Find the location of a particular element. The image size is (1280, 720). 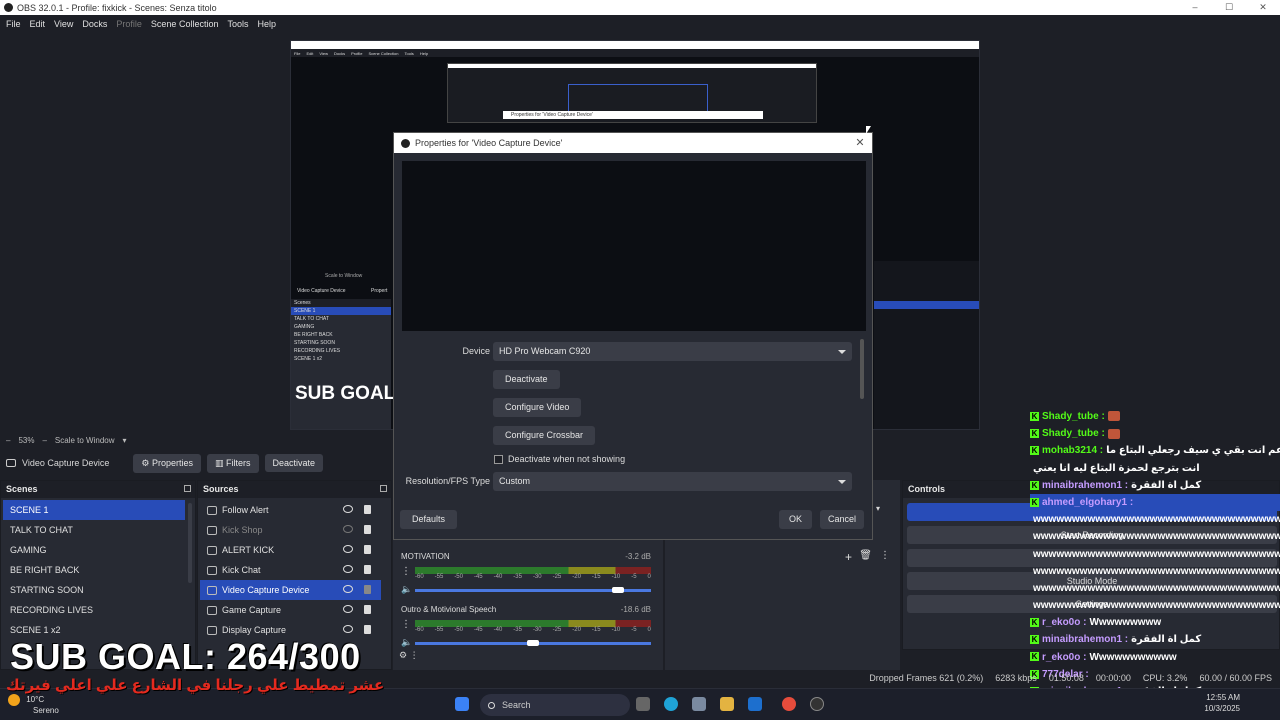

menu-edit: Edit is located at coordinates (38, 24).